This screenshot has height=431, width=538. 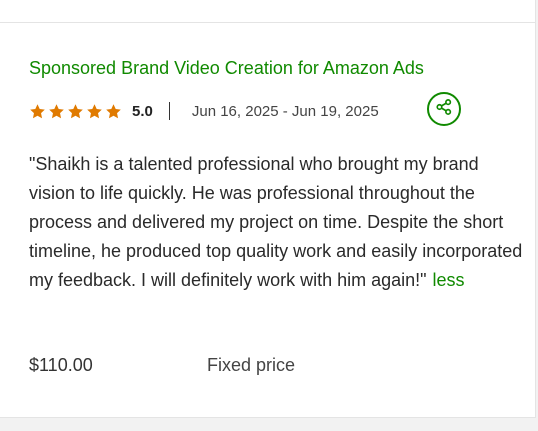 I want to click on star-rating, so click(x=76, y=111).